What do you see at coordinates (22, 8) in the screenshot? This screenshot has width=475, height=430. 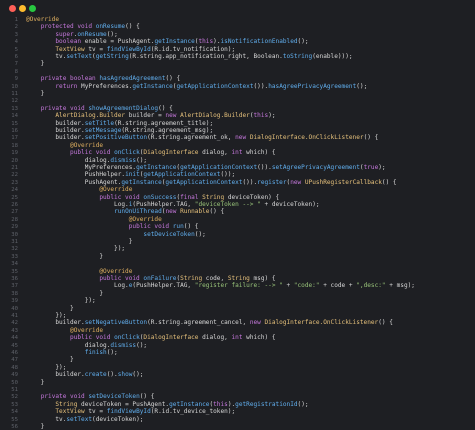 I see `minimize-dot-icon` at bounding box center [22, 8].